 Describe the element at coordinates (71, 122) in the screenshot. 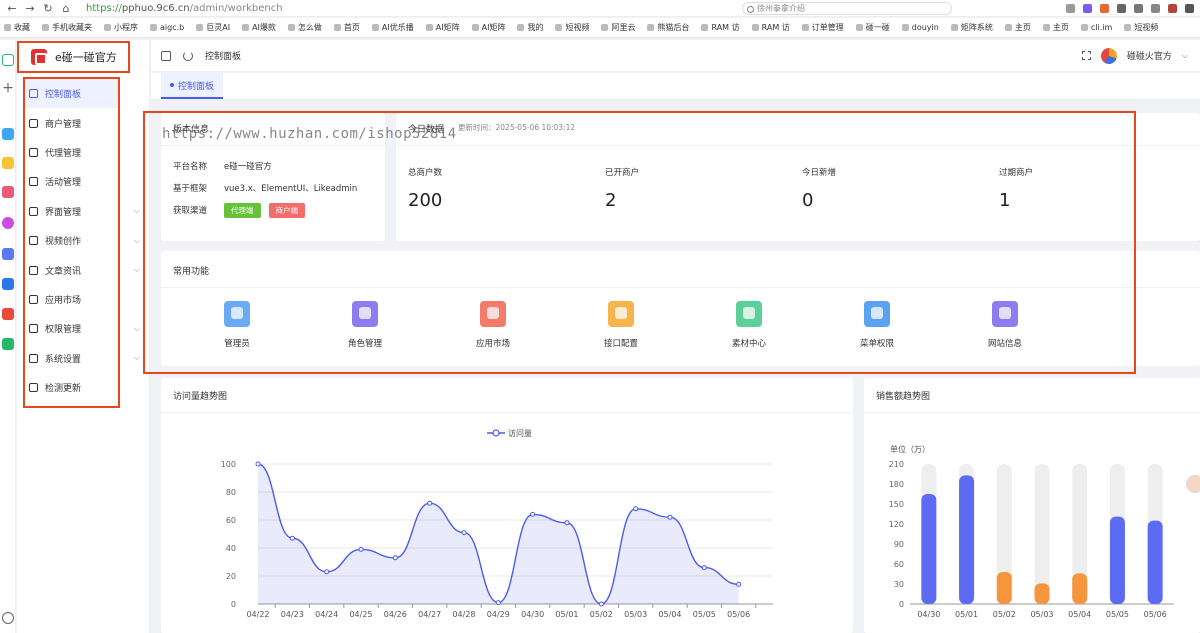

I see `sidebar-item: 商户管理` at that location.